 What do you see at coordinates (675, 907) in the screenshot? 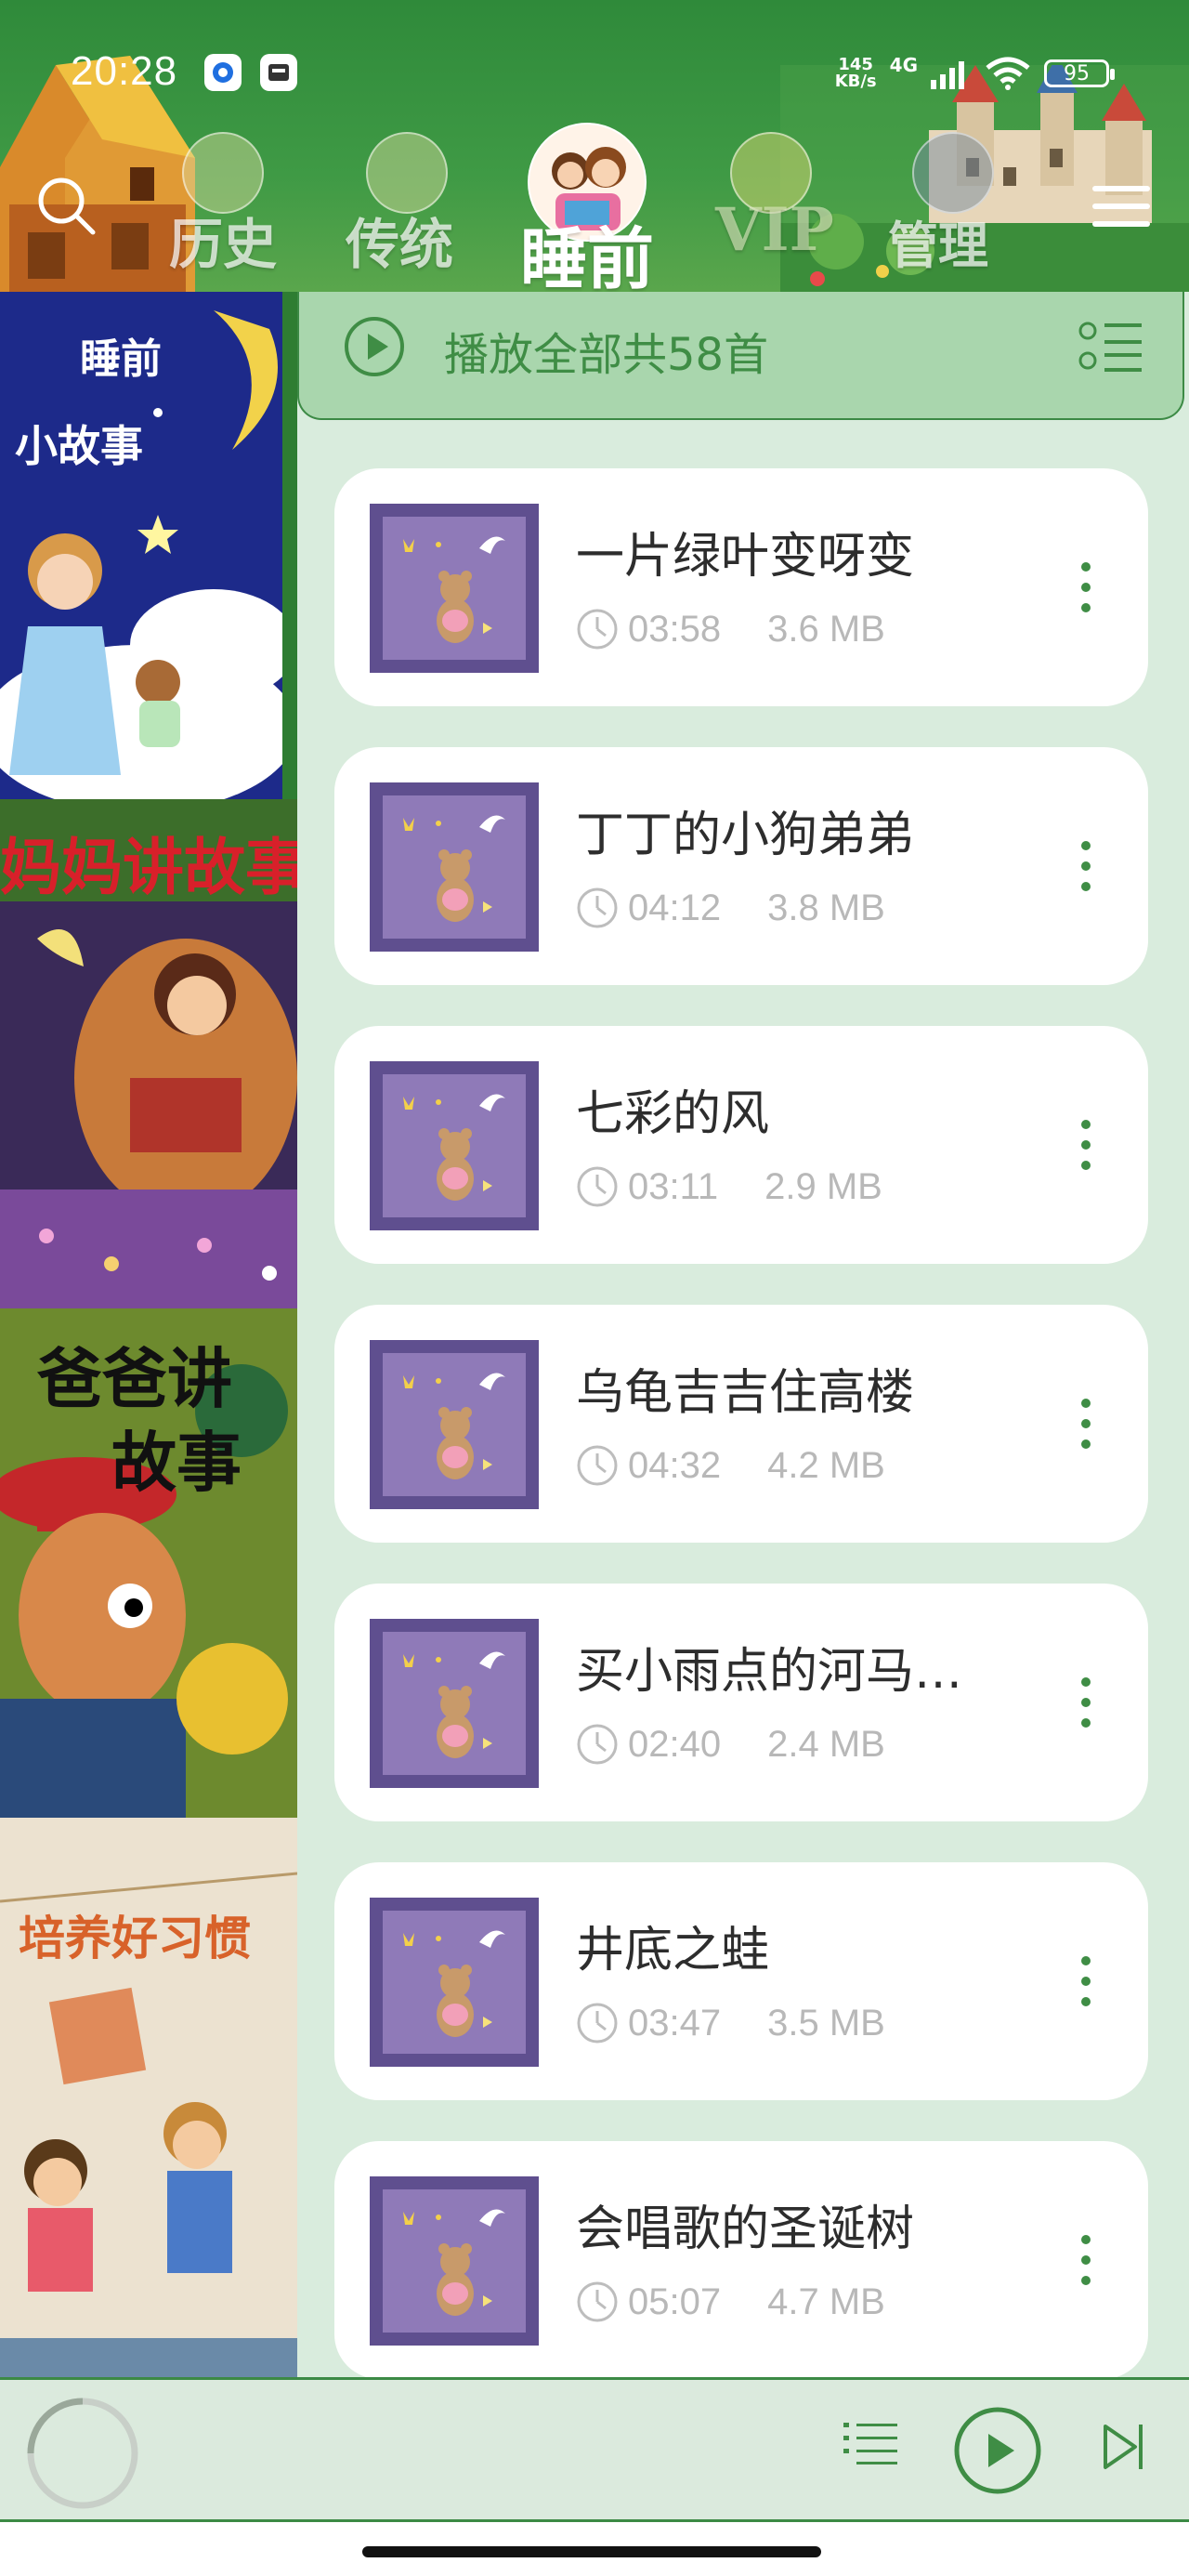
I see `song-duration: 04:12` at bounding box center [675, 907].